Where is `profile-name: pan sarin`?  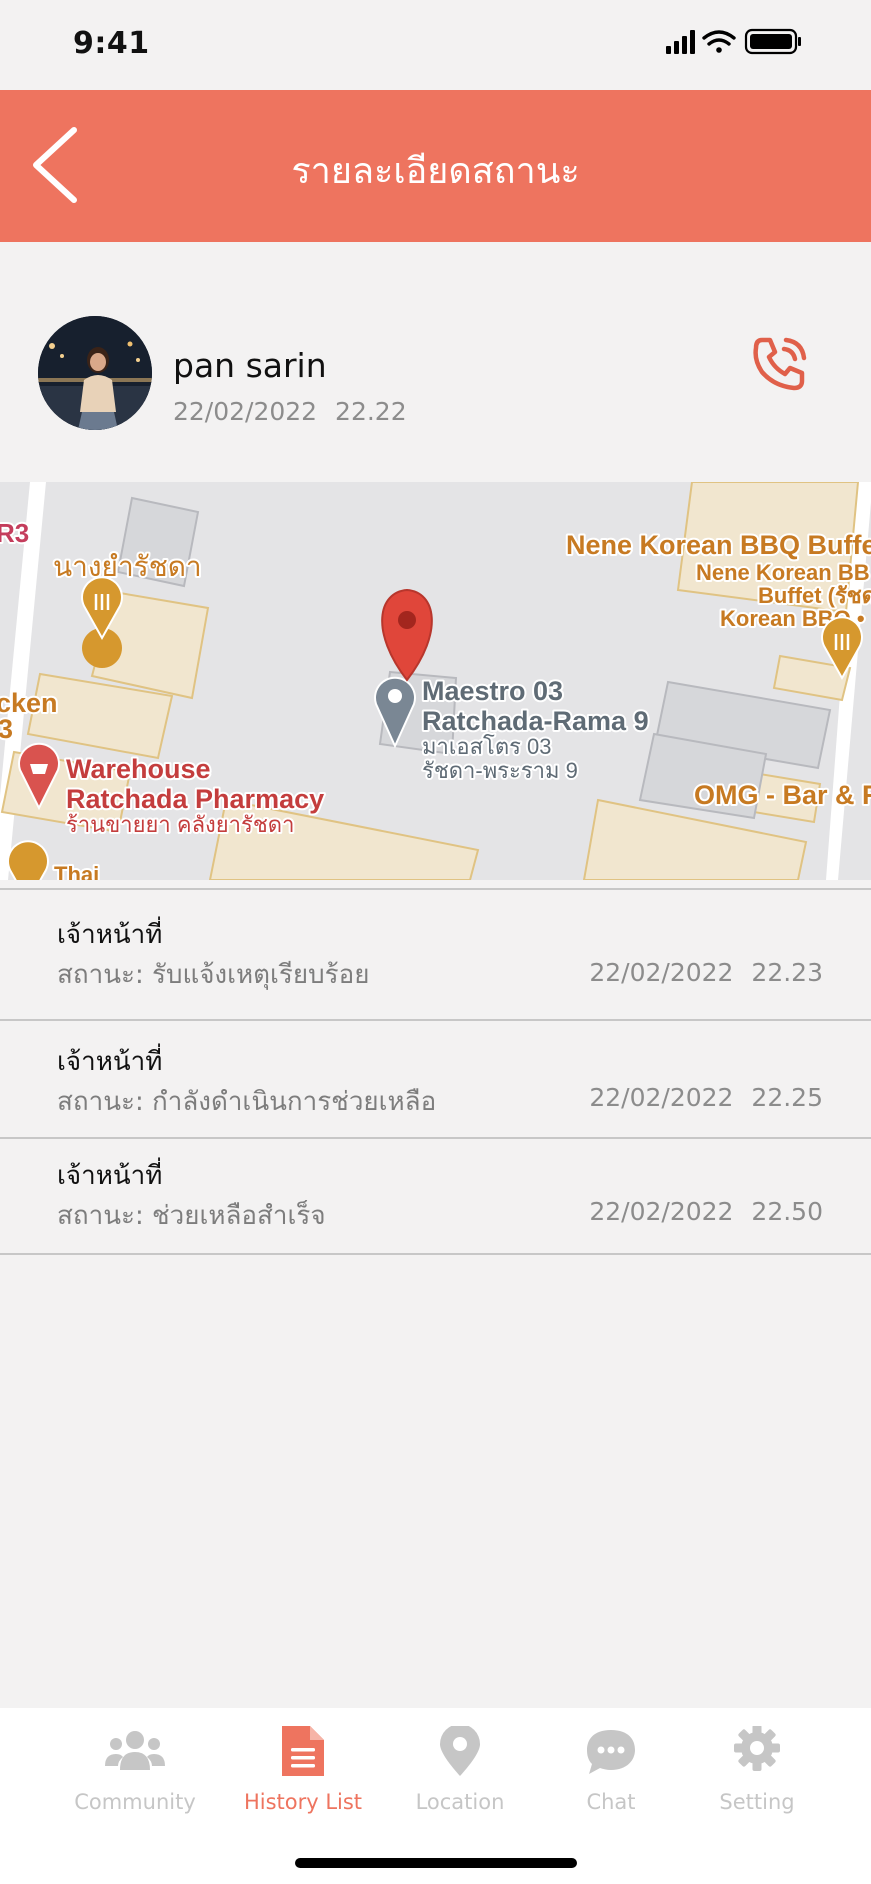 profile-name: pan sarin is located at coordinates (250, 365).